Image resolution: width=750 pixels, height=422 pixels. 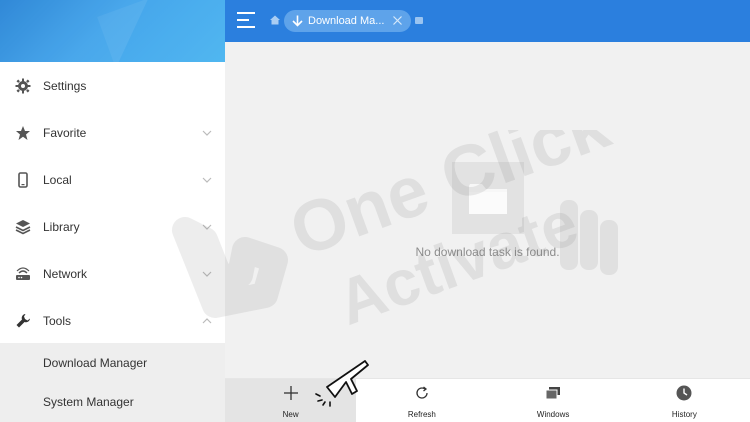 What do you see at coordinates (65, 85) in the screenshot?
I see `sidebar-item-label: Settings` at bounding box center [65, 85].